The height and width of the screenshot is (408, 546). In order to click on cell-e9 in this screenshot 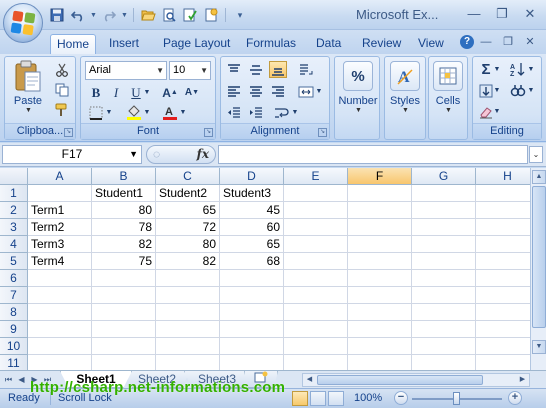, I will do `click(316, 329)`.